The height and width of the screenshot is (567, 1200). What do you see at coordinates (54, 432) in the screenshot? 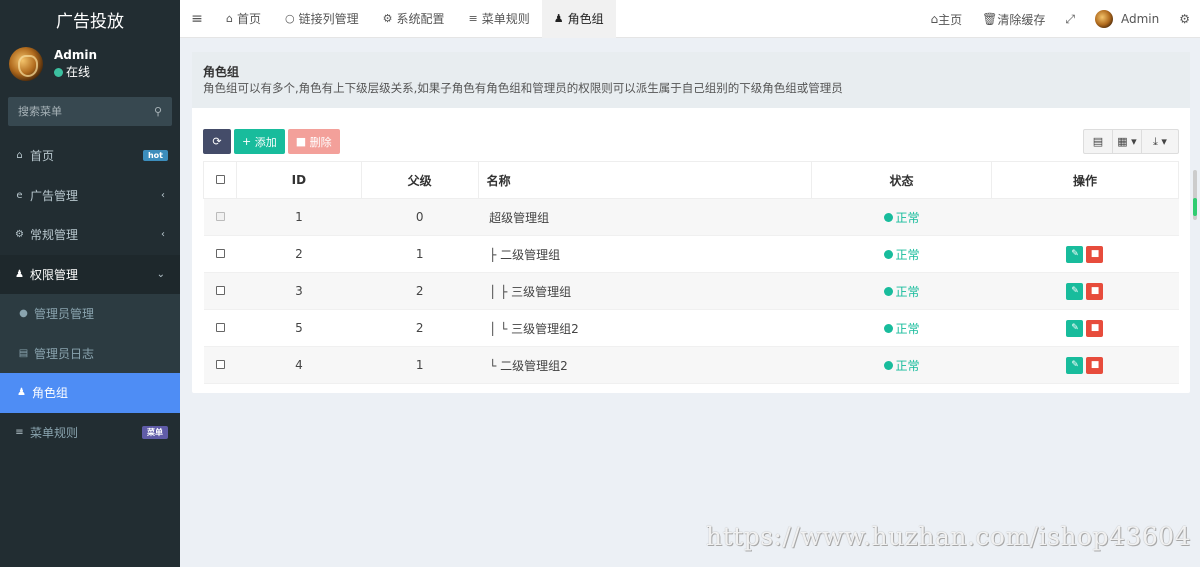
I see `sidebar-item-label: 菜单规则` at bounding box center [54, 432].